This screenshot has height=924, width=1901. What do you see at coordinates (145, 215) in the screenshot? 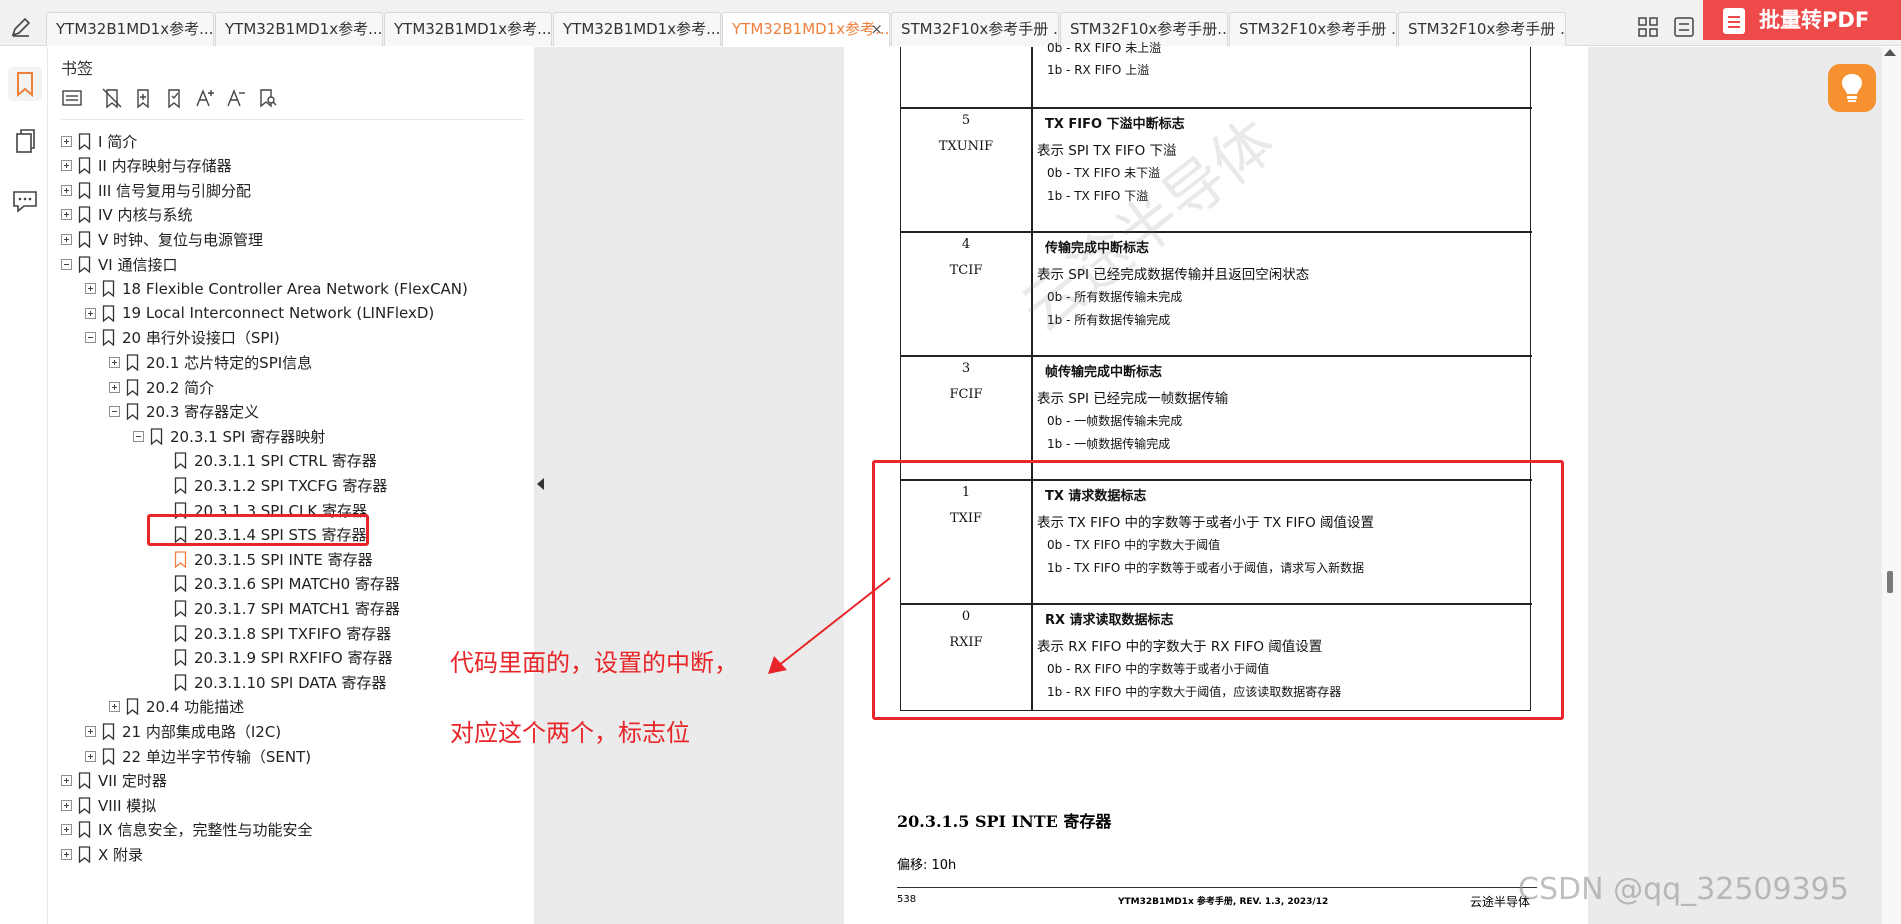
I see `bookmark-label: IV 内核与系统` at bounding box center [145, 215].